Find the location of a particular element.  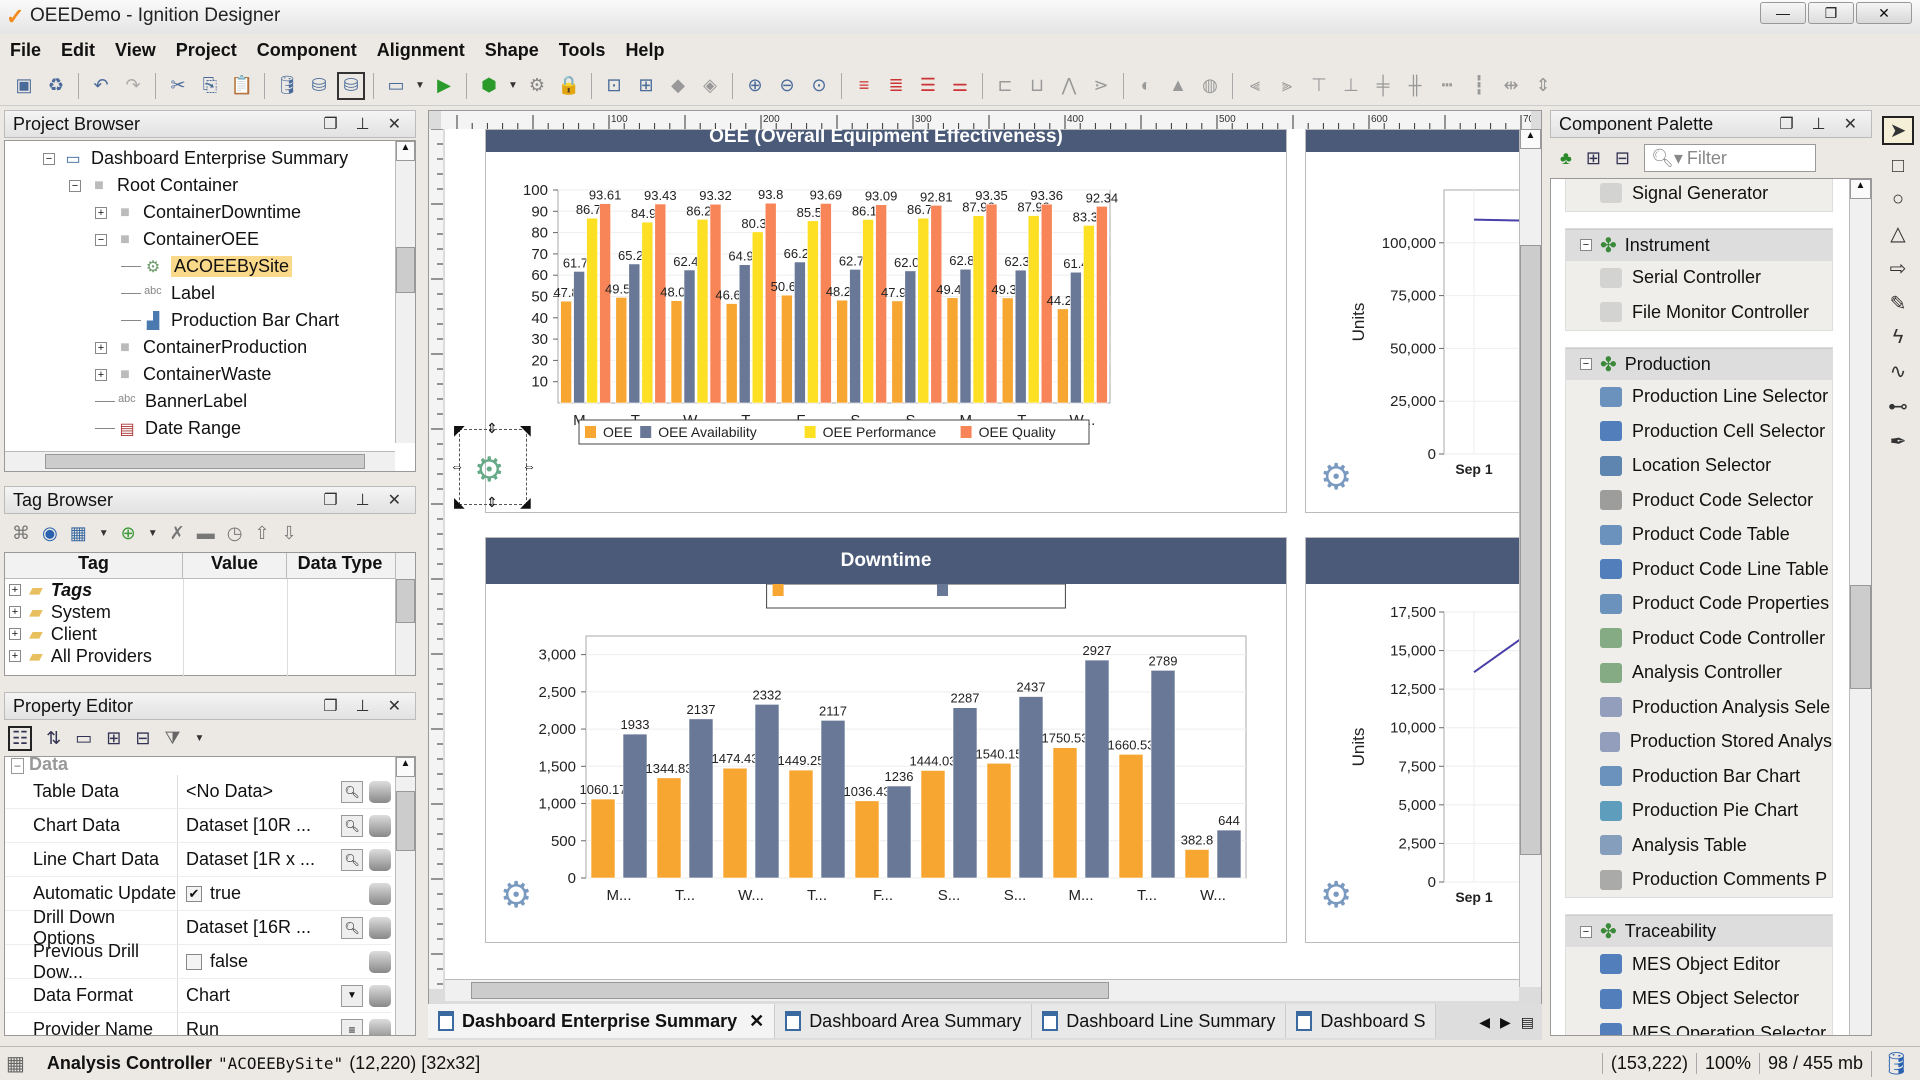

shape-icon: ◍ is located at coordinates (1210, 86).